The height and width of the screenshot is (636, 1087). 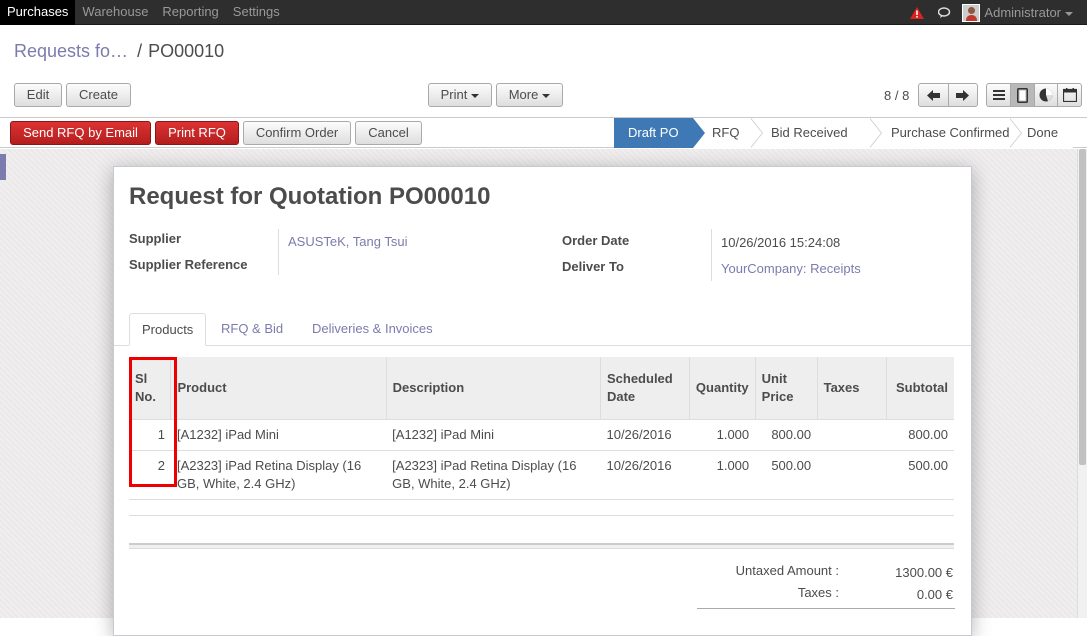 I want to click on cell-description: [A1232] iPad Mini, so click(x=493, y=434).